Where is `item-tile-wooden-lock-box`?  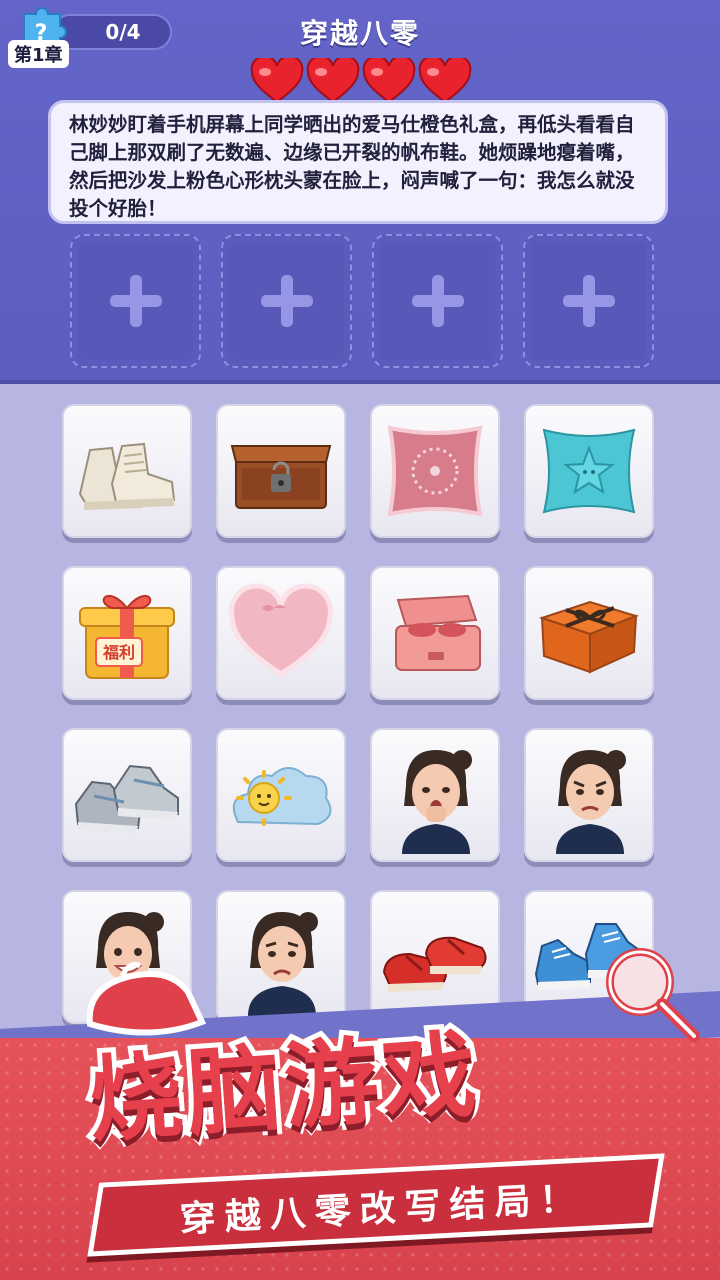
item-tile-wooden-lock-box is located at coordinates (281, 471).